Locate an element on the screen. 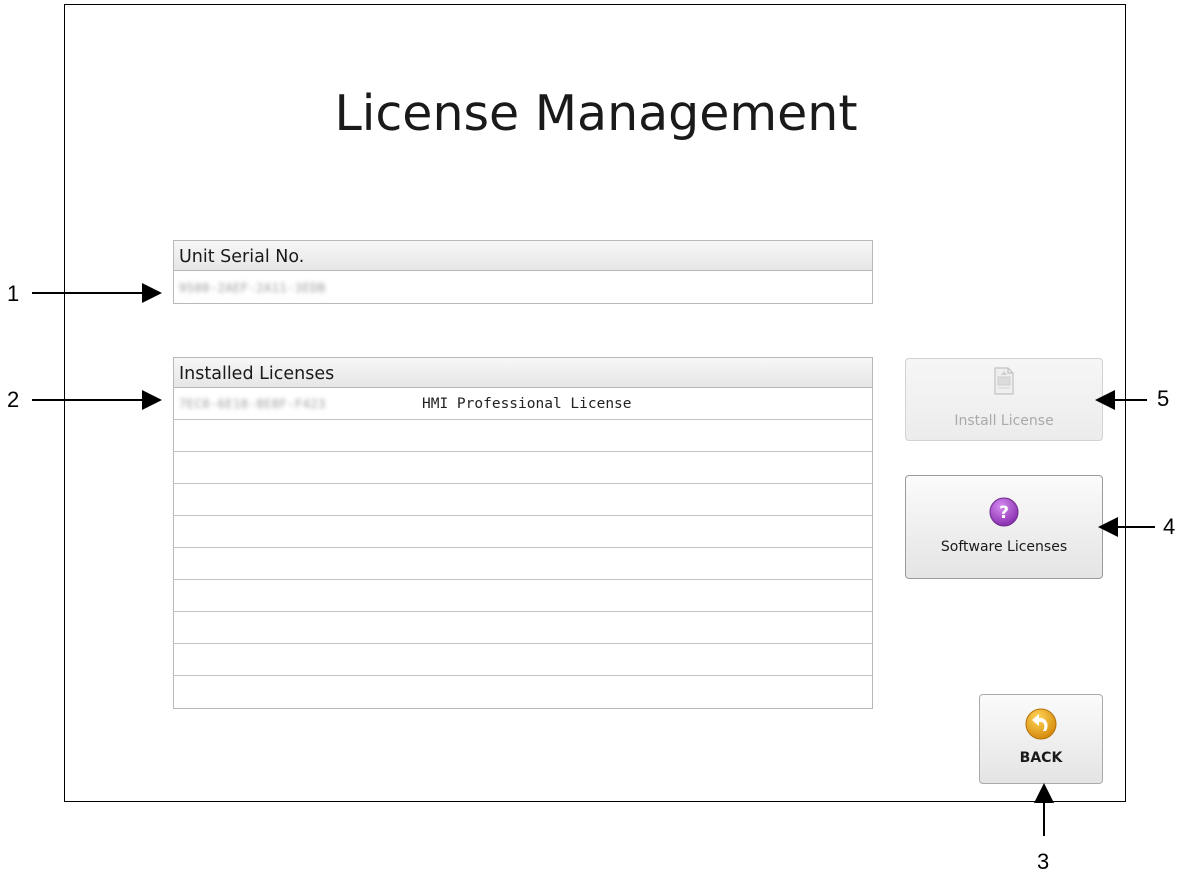  callout-5: 5 is located at coordinates (1163, 398).